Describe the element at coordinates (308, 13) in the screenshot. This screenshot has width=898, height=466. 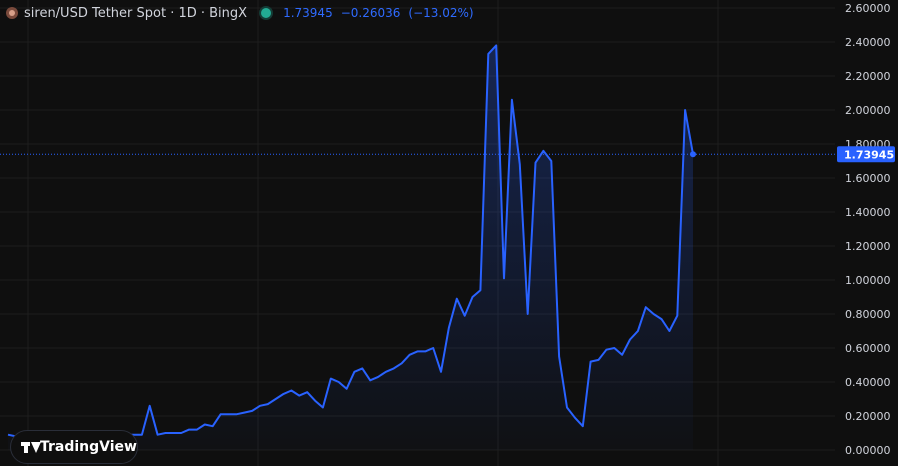
I see `last-price-value: 1.73945` at that location.